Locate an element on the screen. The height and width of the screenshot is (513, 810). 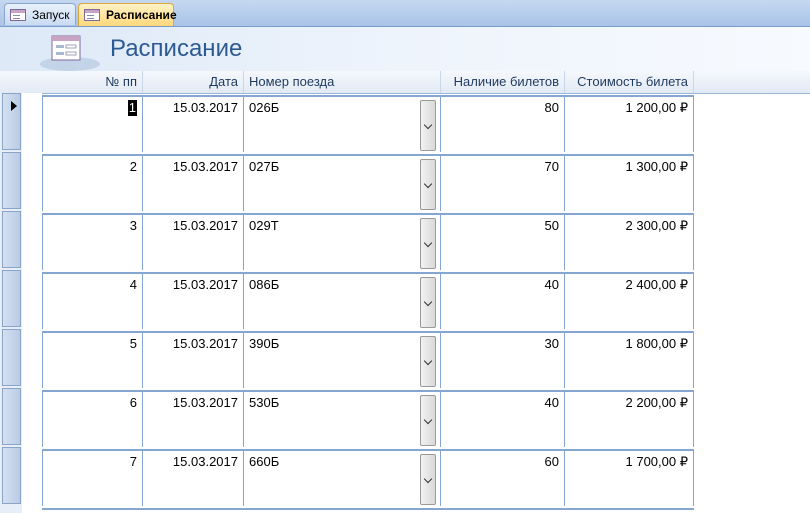
cell-cost: 2 300,00 ₽ is located at coordinates (629, 242).